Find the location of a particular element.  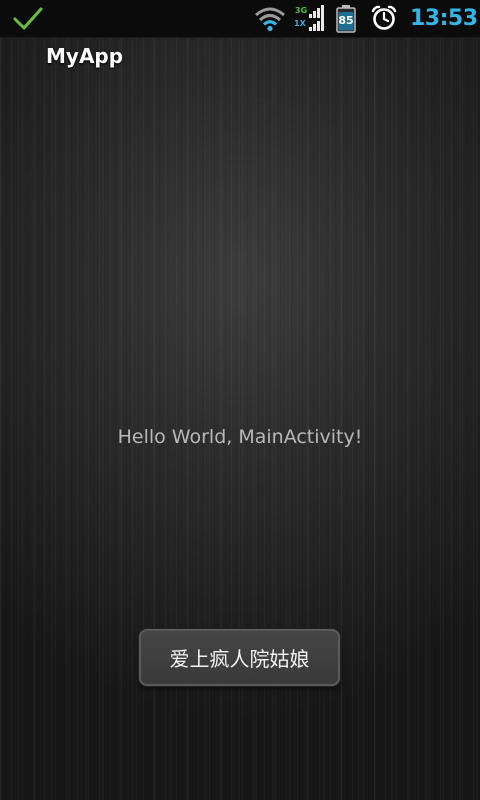

hello-message: Hello World, MainActivity! is located at coordinates (240, 437).